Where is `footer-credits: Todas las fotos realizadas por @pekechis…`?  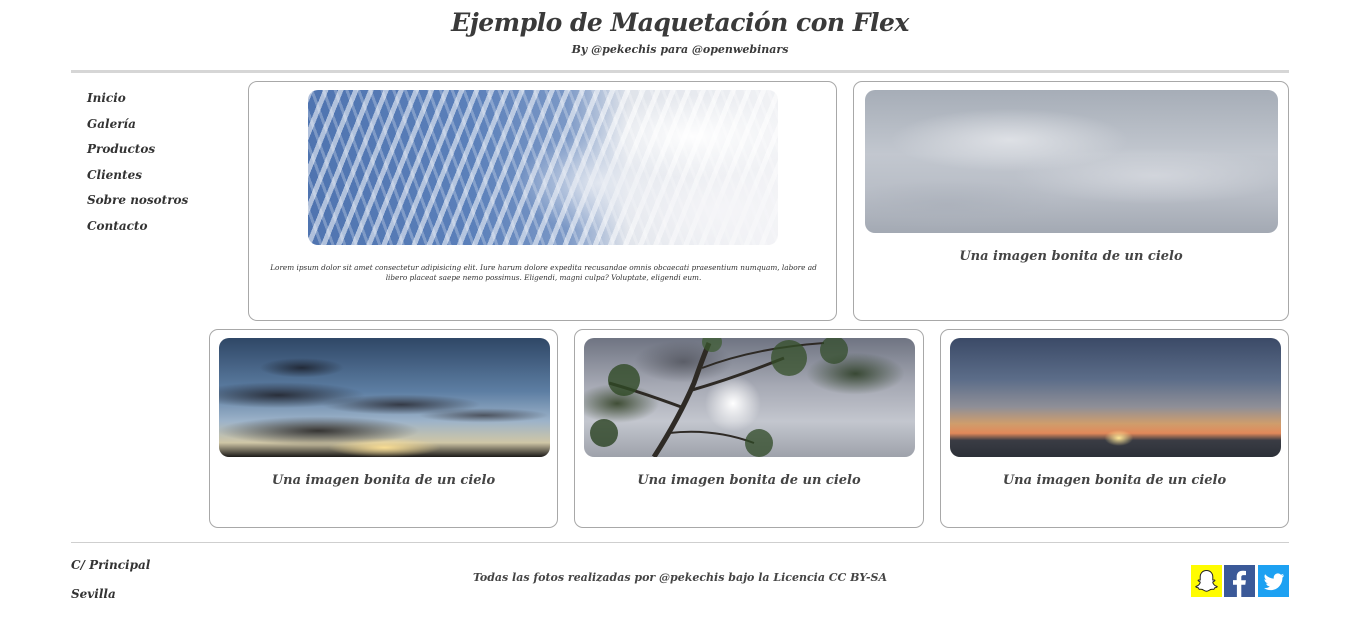 footer-credits: Todas las fotos realizadas por @pekechis… is located at coordinates (680, 577).